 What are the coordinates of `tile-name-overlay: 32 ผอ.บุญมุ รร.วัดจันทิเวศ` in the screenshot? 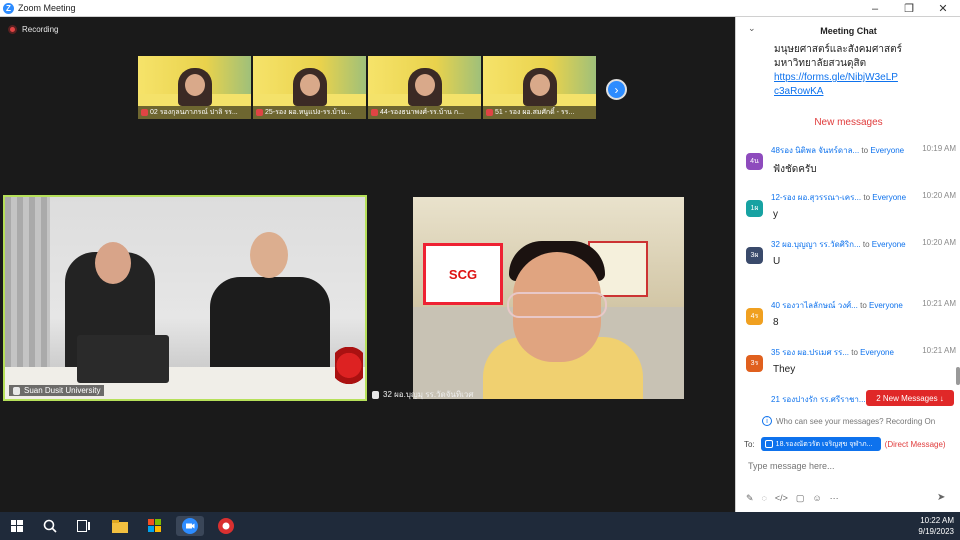 It's located at (422, 394).